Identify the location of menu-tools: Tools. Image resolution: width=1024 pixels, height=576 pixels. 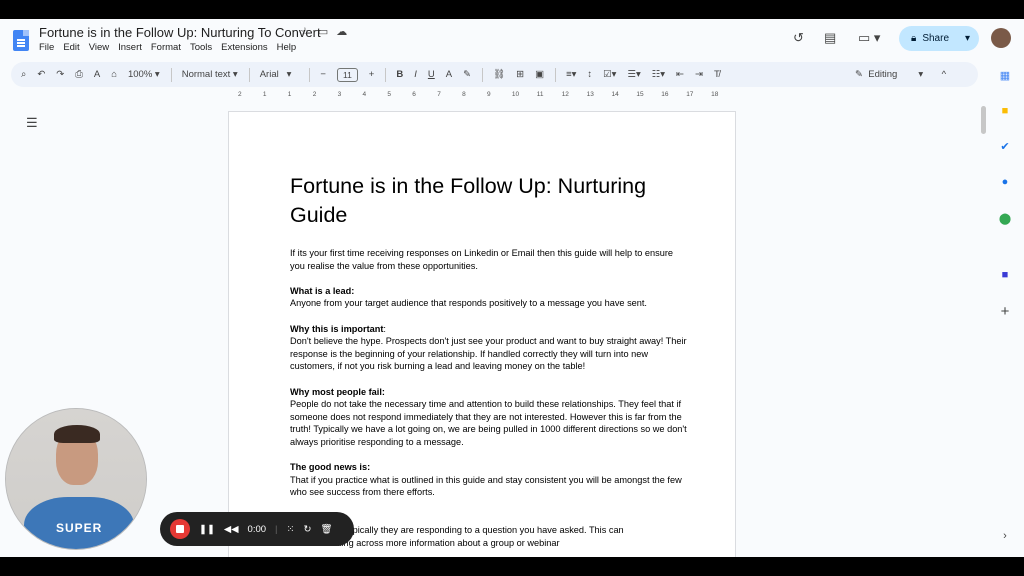
(201, 47).